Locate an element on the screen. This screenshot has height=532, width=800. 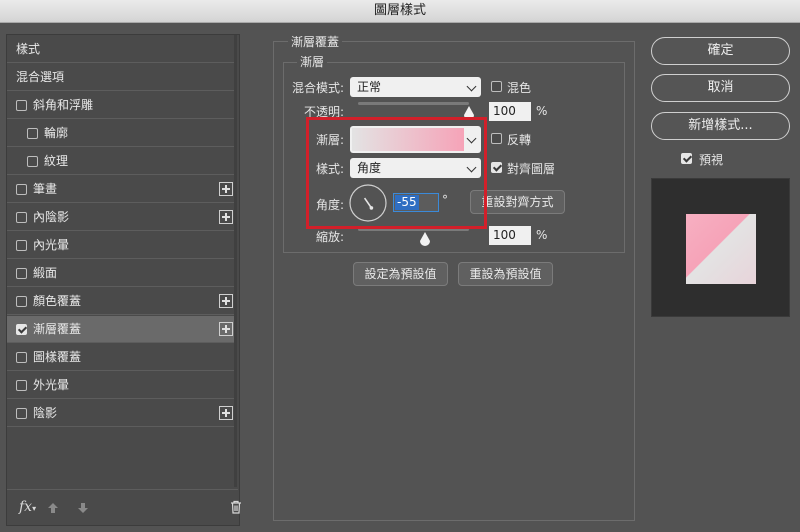
scale-input: 100 is located at coordinates (510, 235).